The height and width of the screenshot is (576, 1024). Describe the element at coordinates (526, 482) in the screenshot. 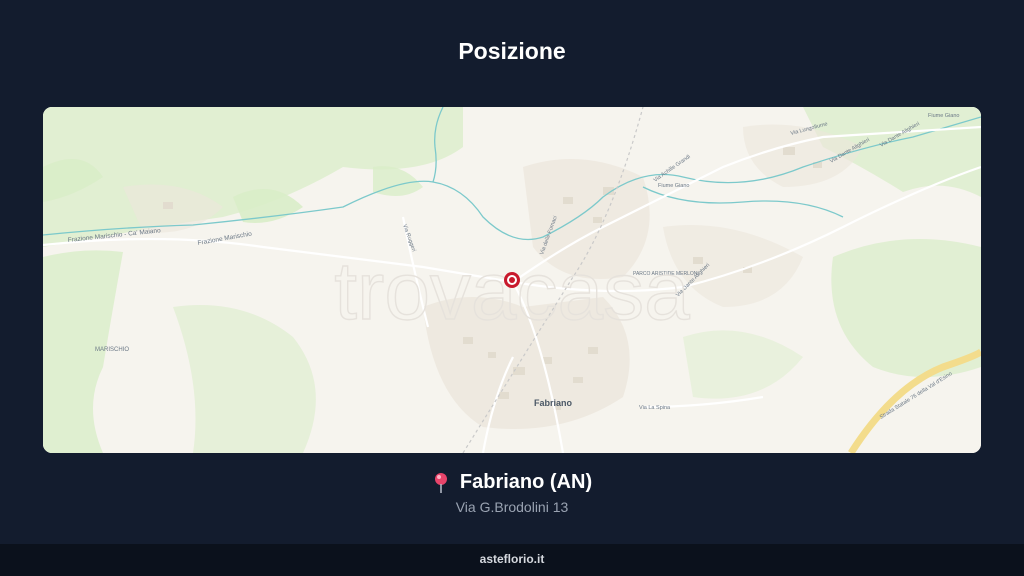

I see `location-name: Fabriano (AN)` at that location.